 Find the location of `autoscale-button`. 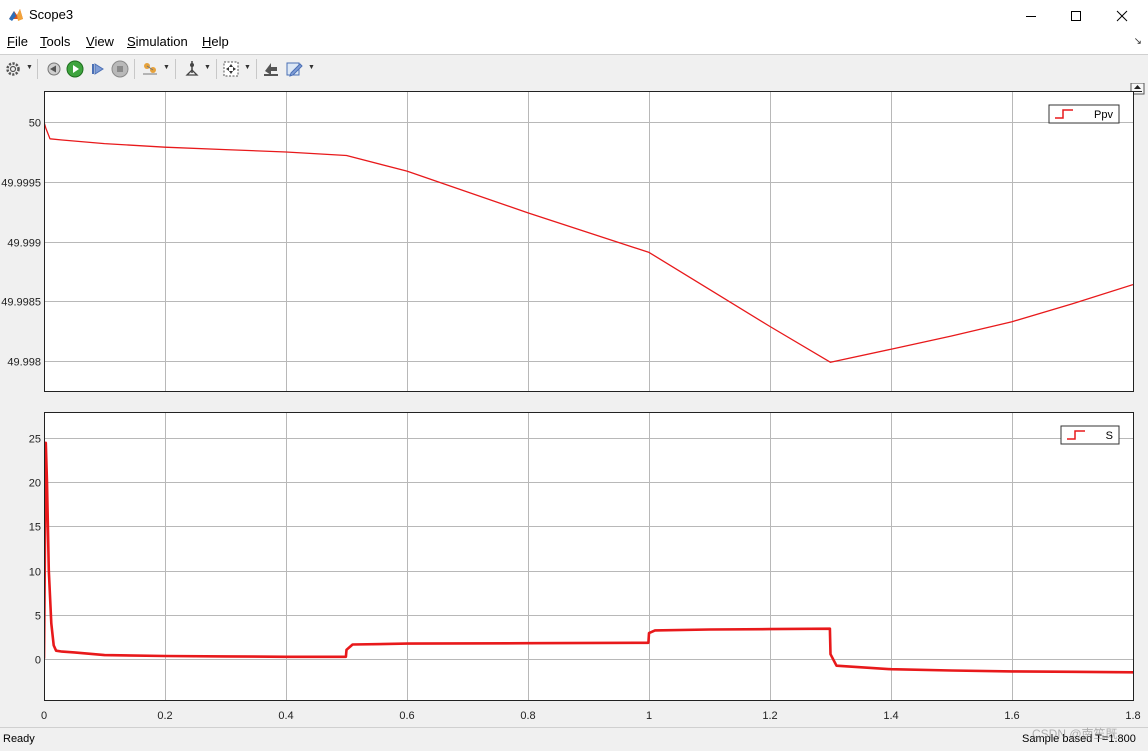

autoscale-button is located at coordinates (231, 69).